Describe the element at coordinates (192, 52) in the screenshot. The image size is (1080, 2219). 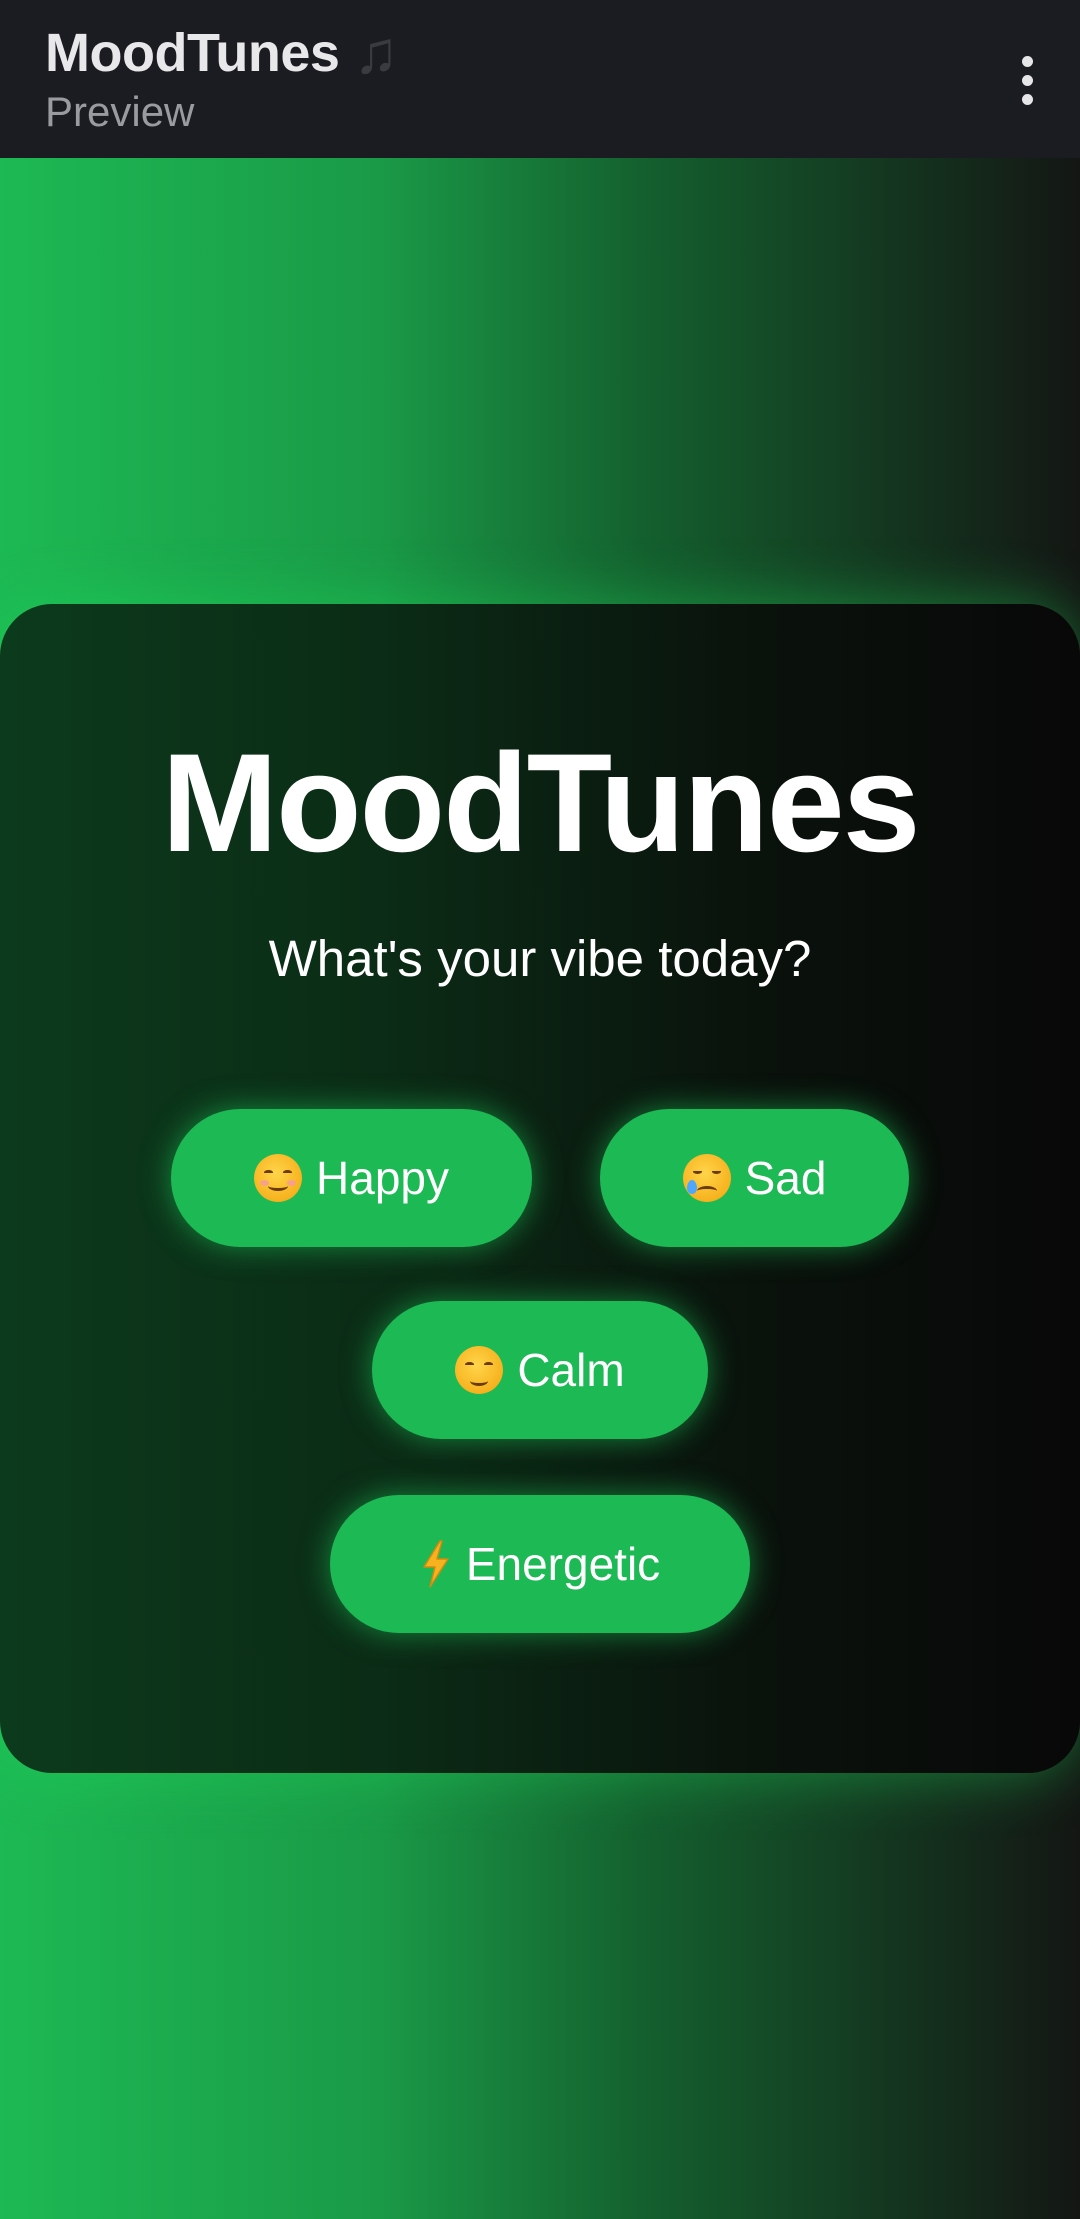
I see `app-title-text: MoodTunes` at that location.